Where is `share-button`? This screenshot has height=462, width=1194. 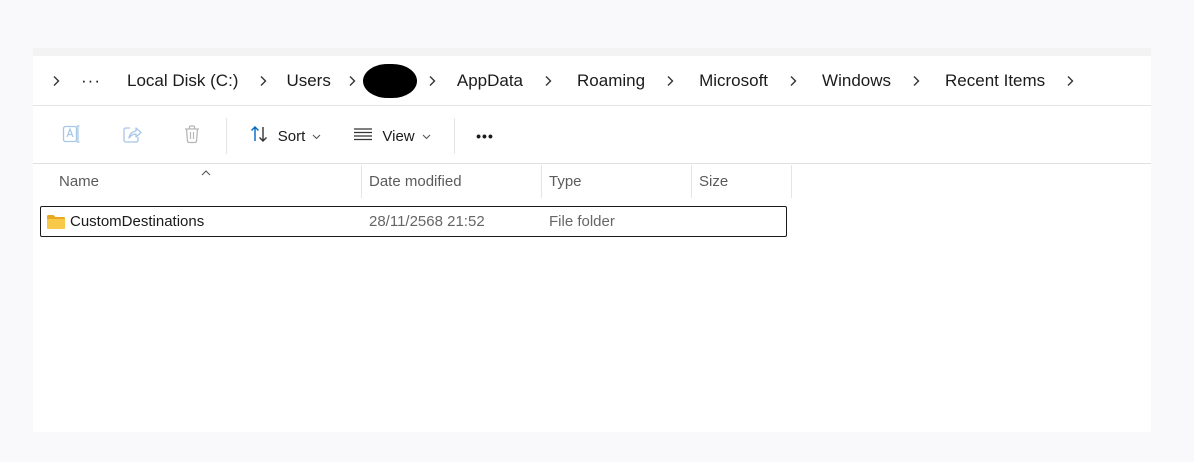
share-button is located at coordinates (132, 136).